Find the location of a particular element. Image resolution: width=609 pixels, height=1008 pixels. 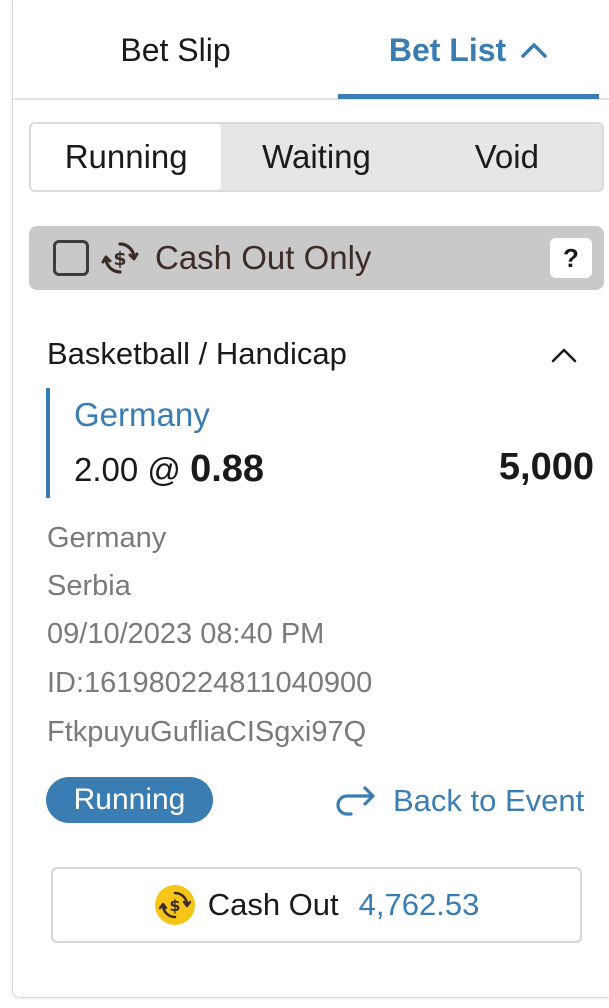

tab-bet-list: Bet List is located at coordinates (468, 50).